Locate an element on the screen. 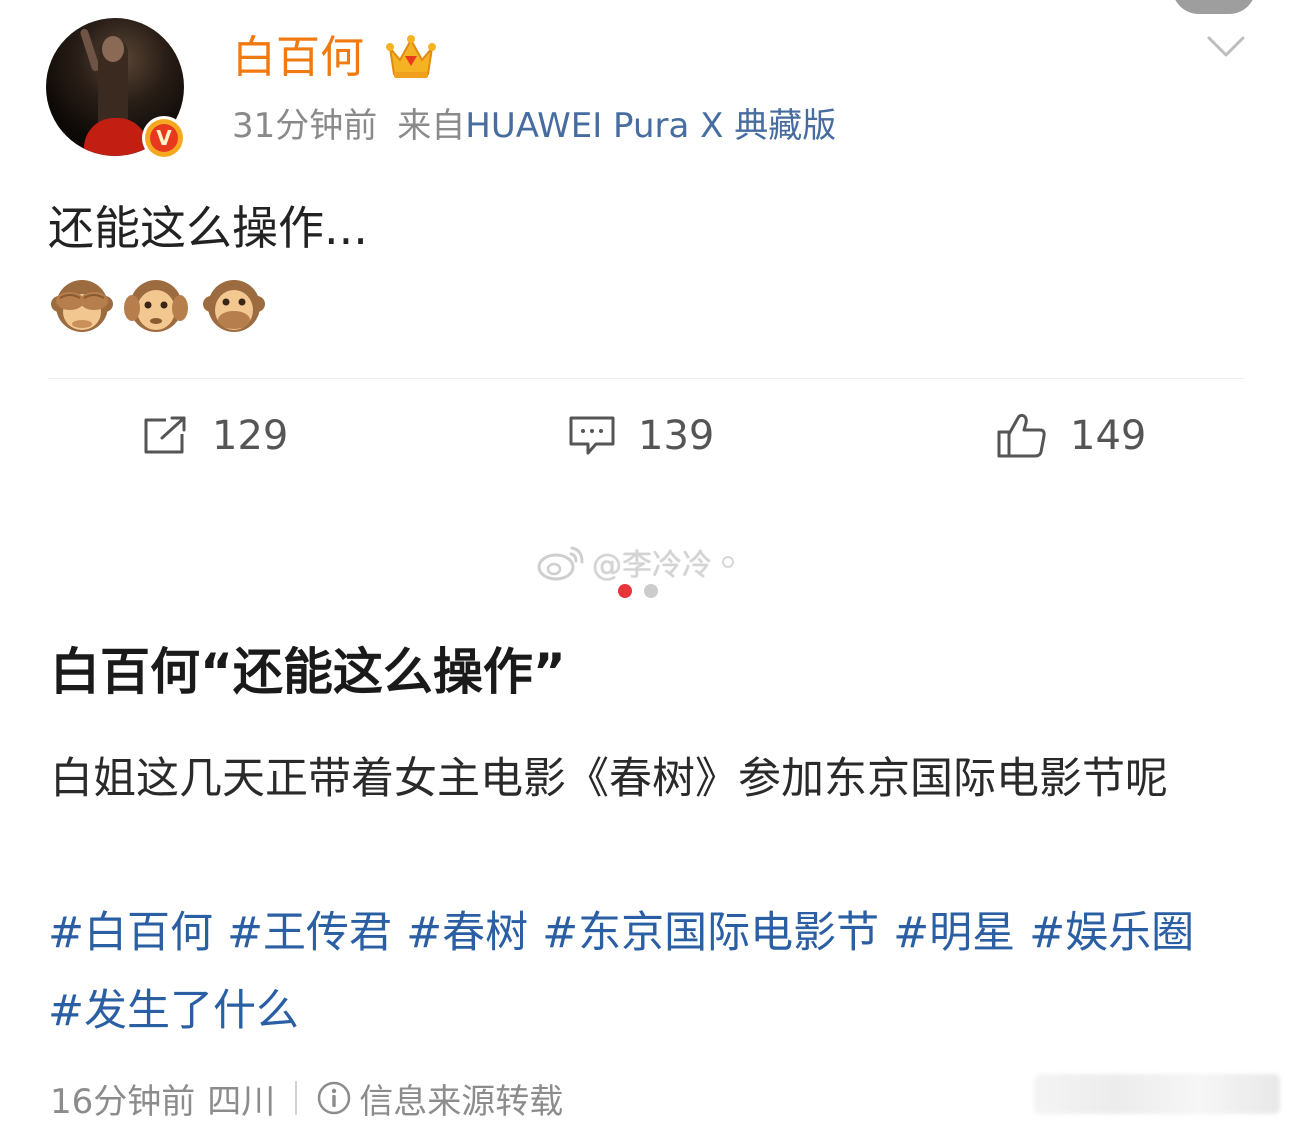 Image resolution: width=1290 pixels, height=1123 pixels. hashtag-link: #明星 is located at coordinates (954, 933).